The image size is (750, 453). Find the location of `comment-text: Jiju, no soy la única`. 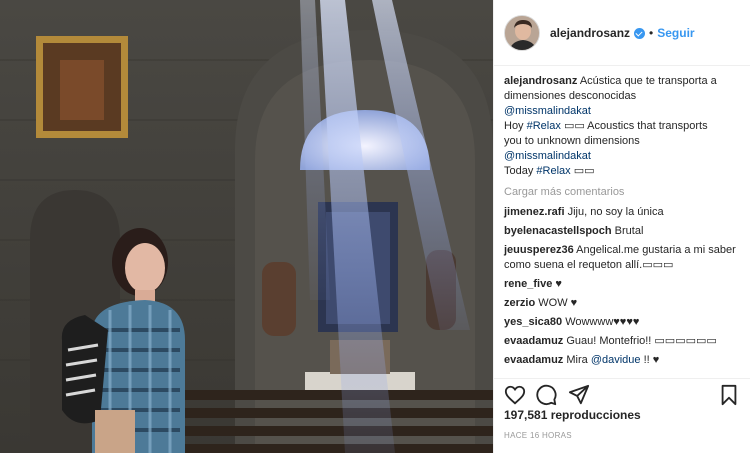

comment-text: Jiju, no soy la única is located at coordinates (615, 212).